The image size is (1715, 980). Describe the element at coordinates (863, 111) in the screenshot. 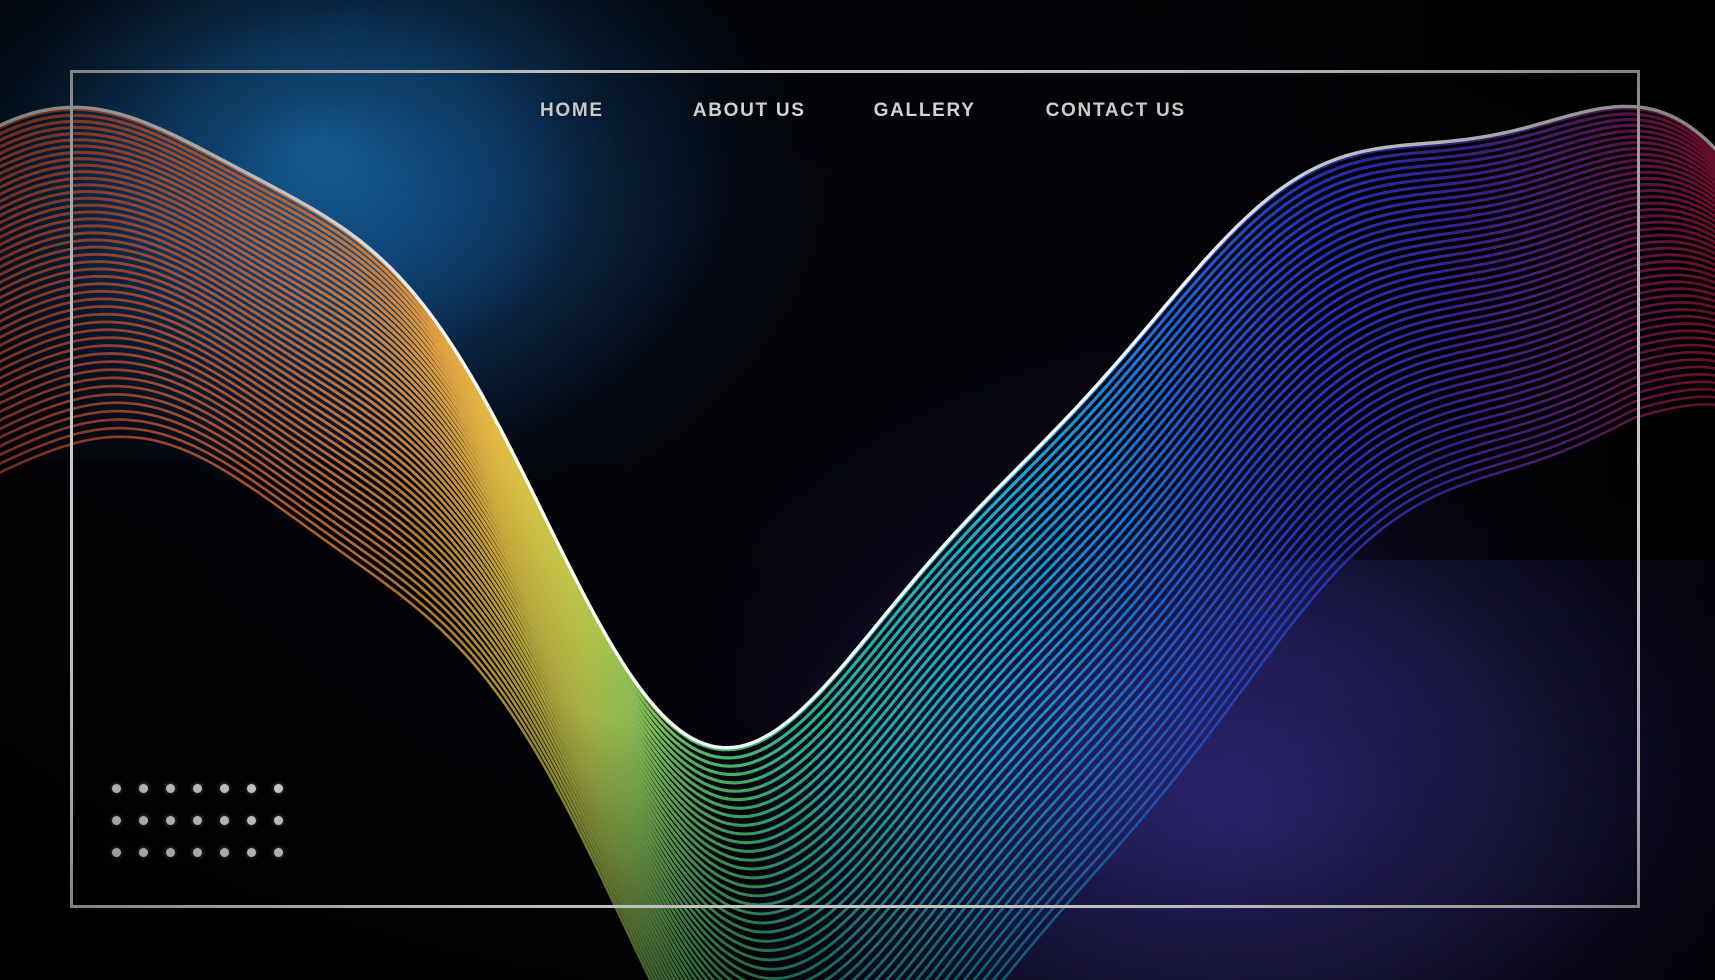

I see `main-navigation: HOME ABOUT US GALLERY CONTACT US` at that location.